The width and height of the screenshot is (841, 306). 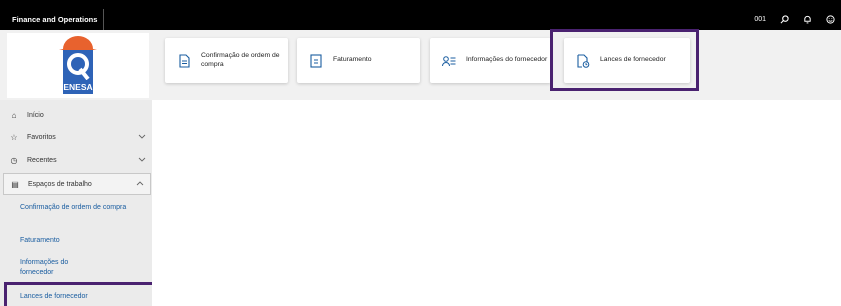 What do you see at coordinates (240, 60) in the screenshot?
I see `tile-label: Confirmação de ordem de compra` at bounding box center [240, 60].